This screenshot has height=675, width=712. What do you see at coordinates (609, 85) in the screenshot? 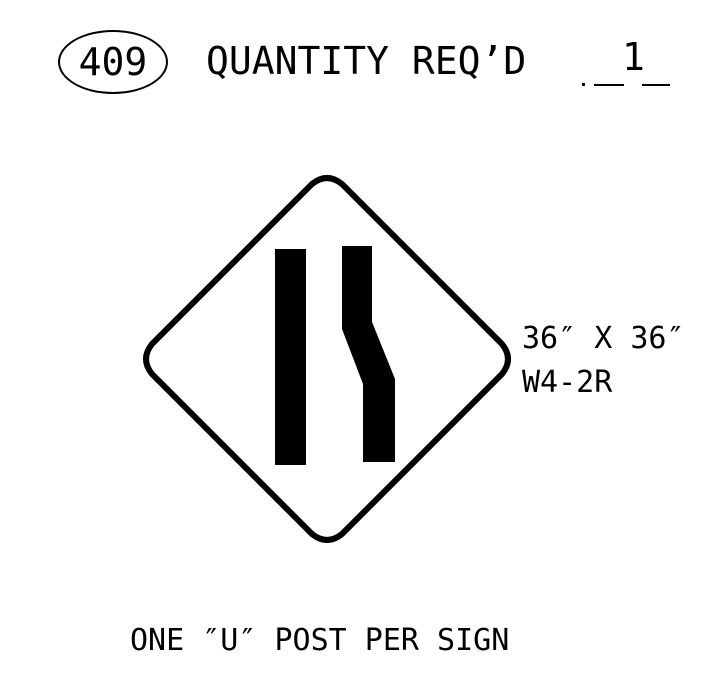
I see `quantity-underline-left` at bounding box center [609, 85].